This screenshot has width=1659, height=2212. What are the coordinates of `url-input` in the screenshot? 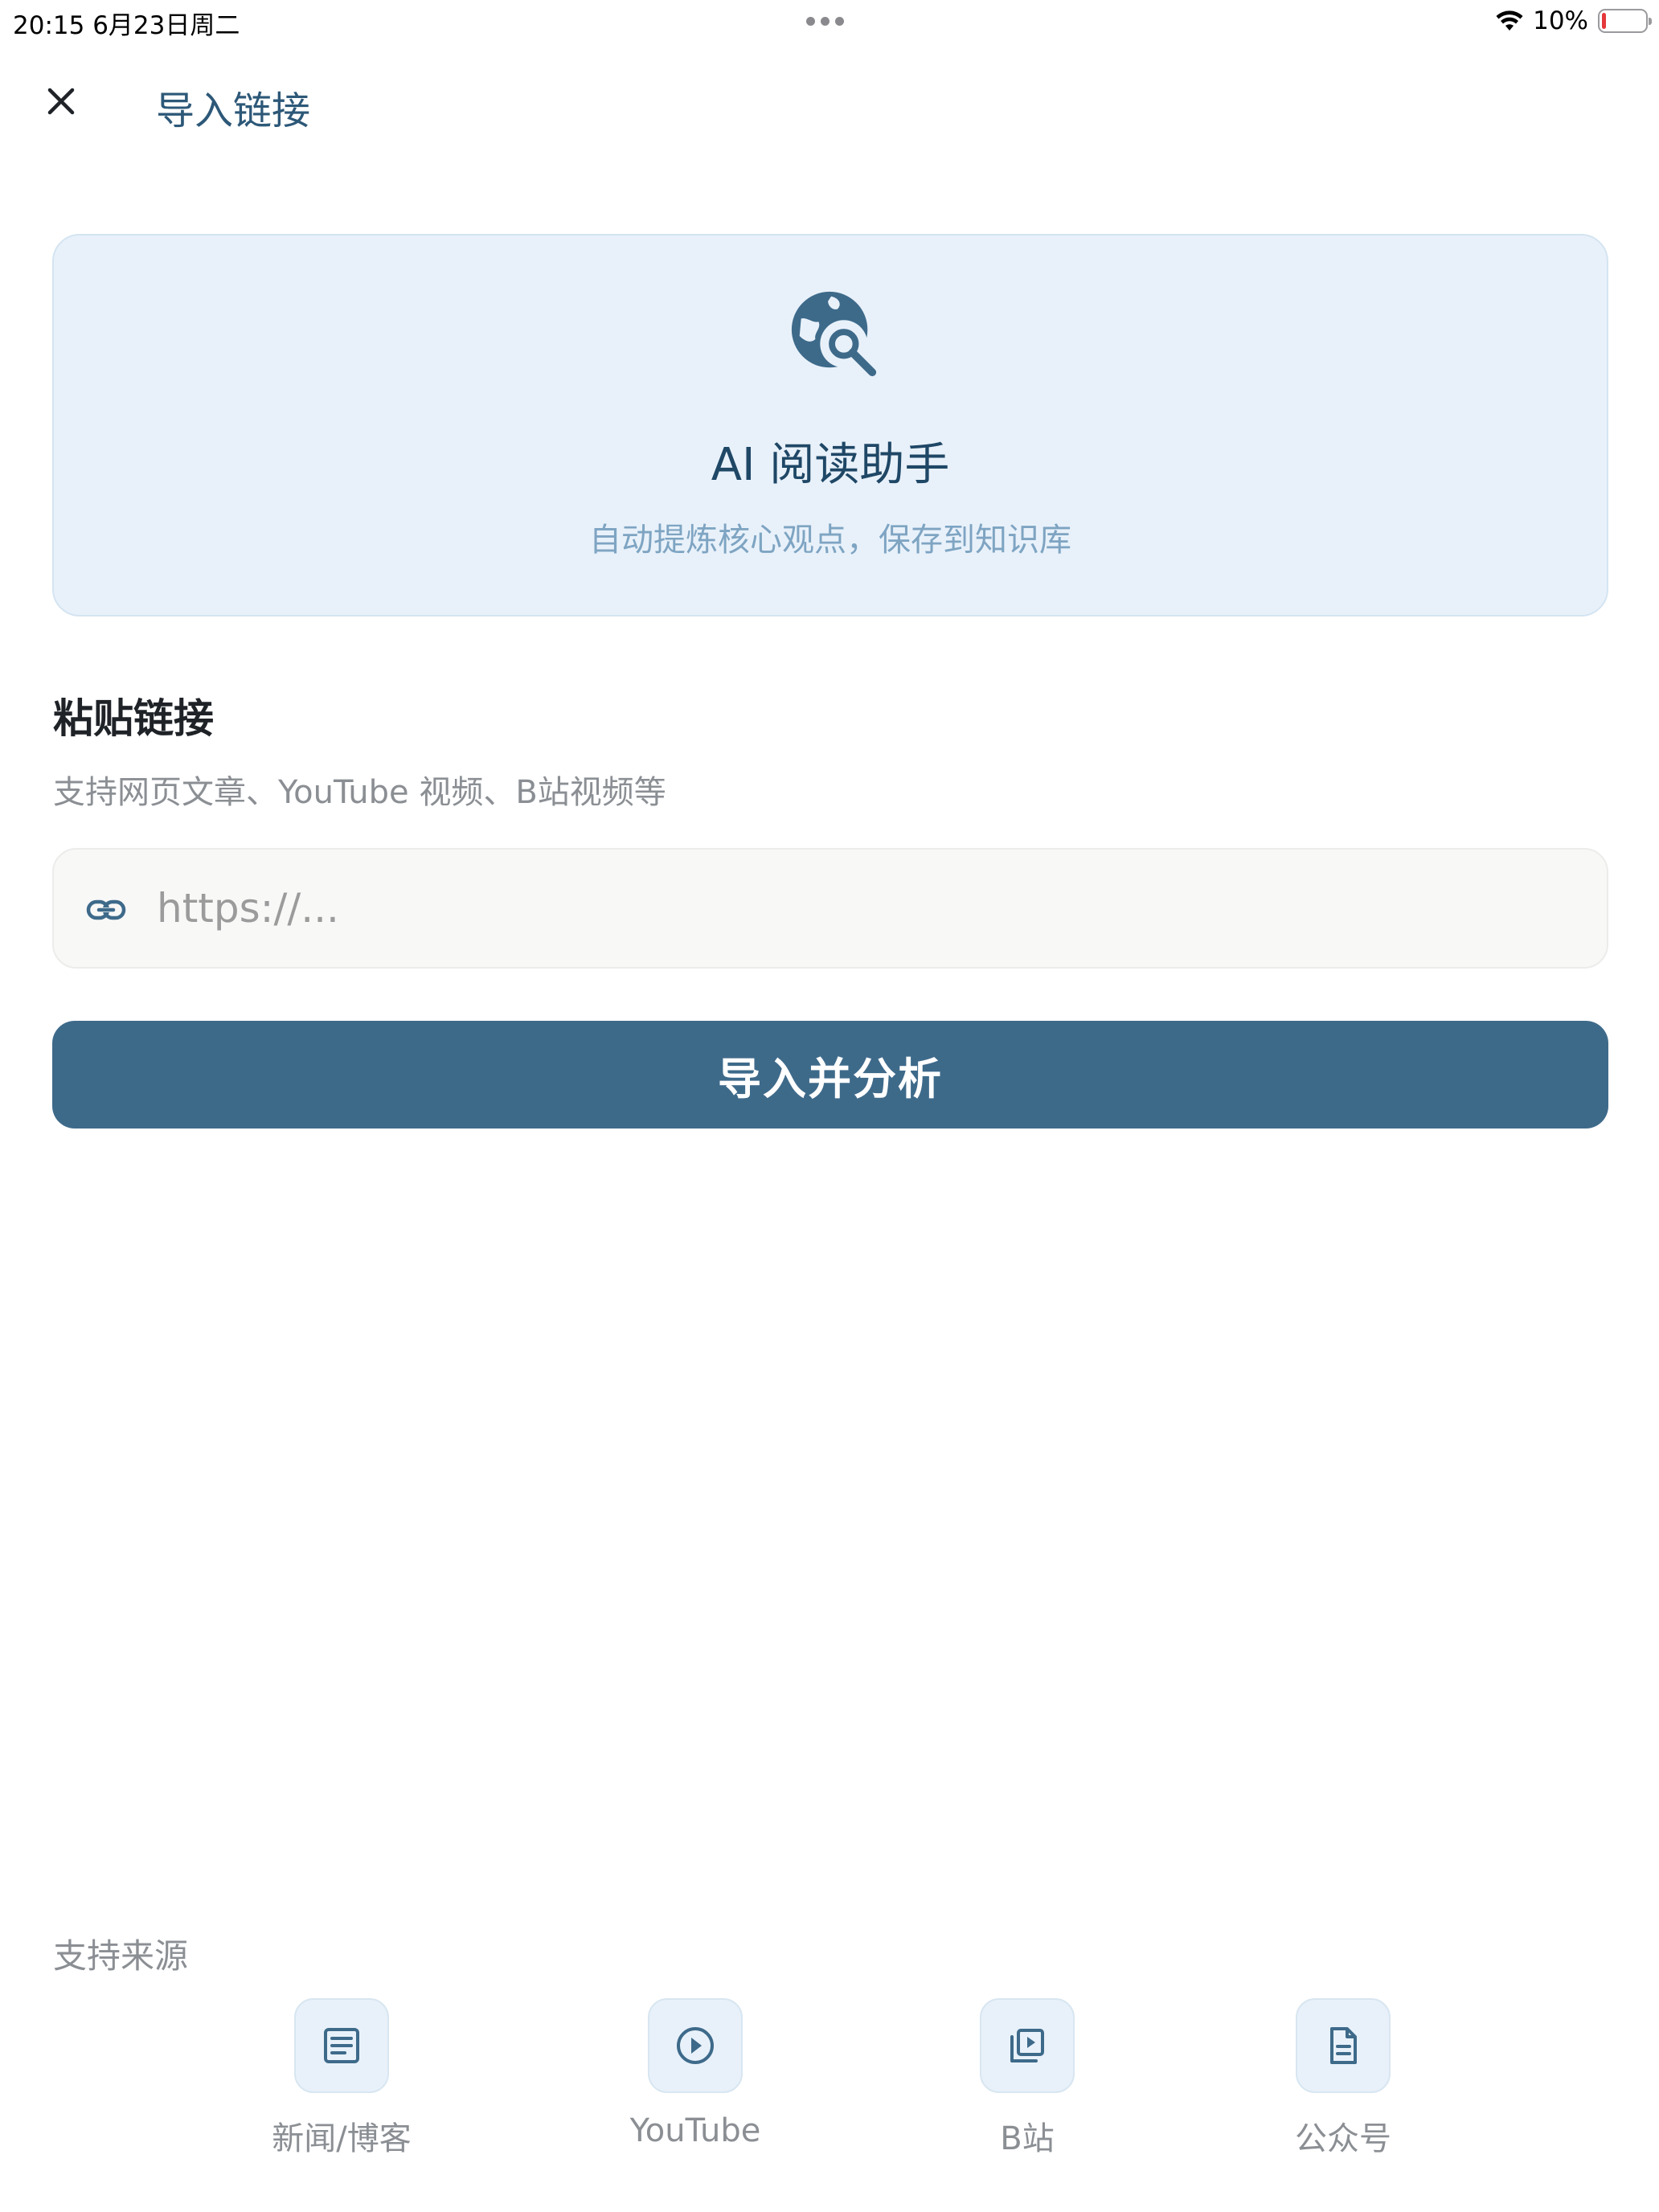 It's located at (864, 908).